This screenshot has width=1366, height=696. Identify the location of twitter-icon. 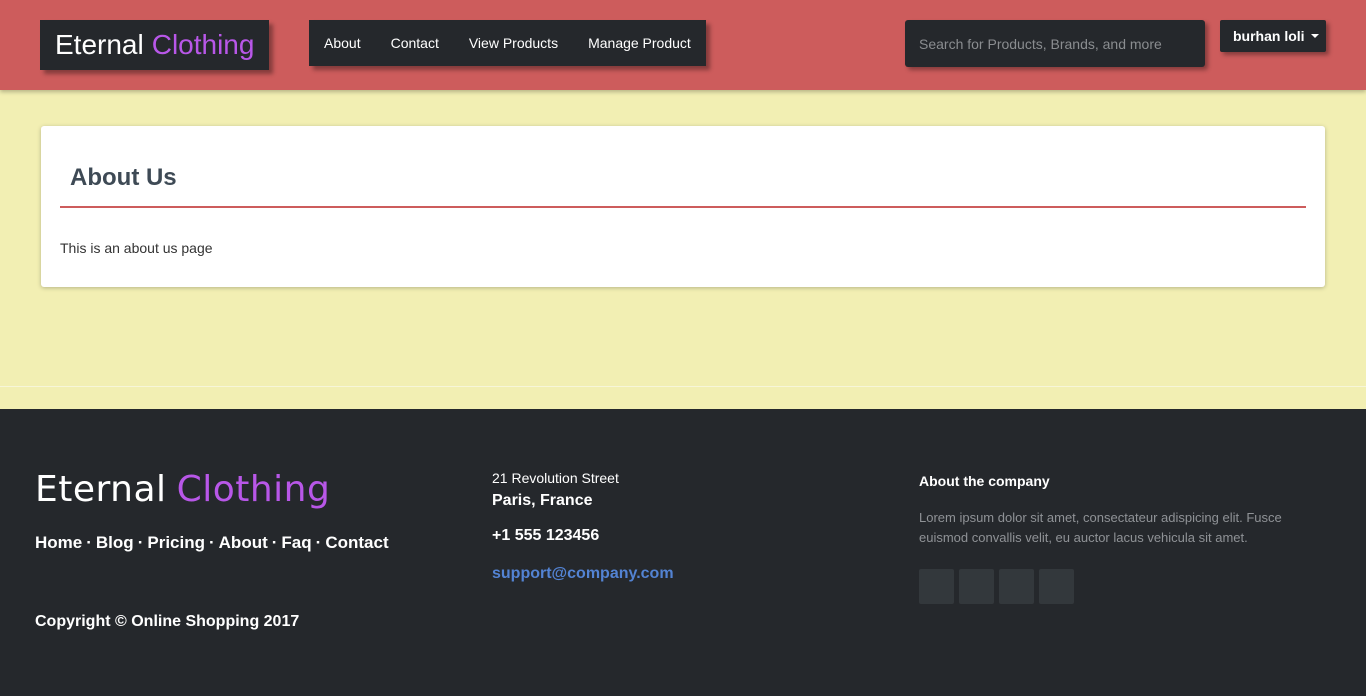
(976, 586).